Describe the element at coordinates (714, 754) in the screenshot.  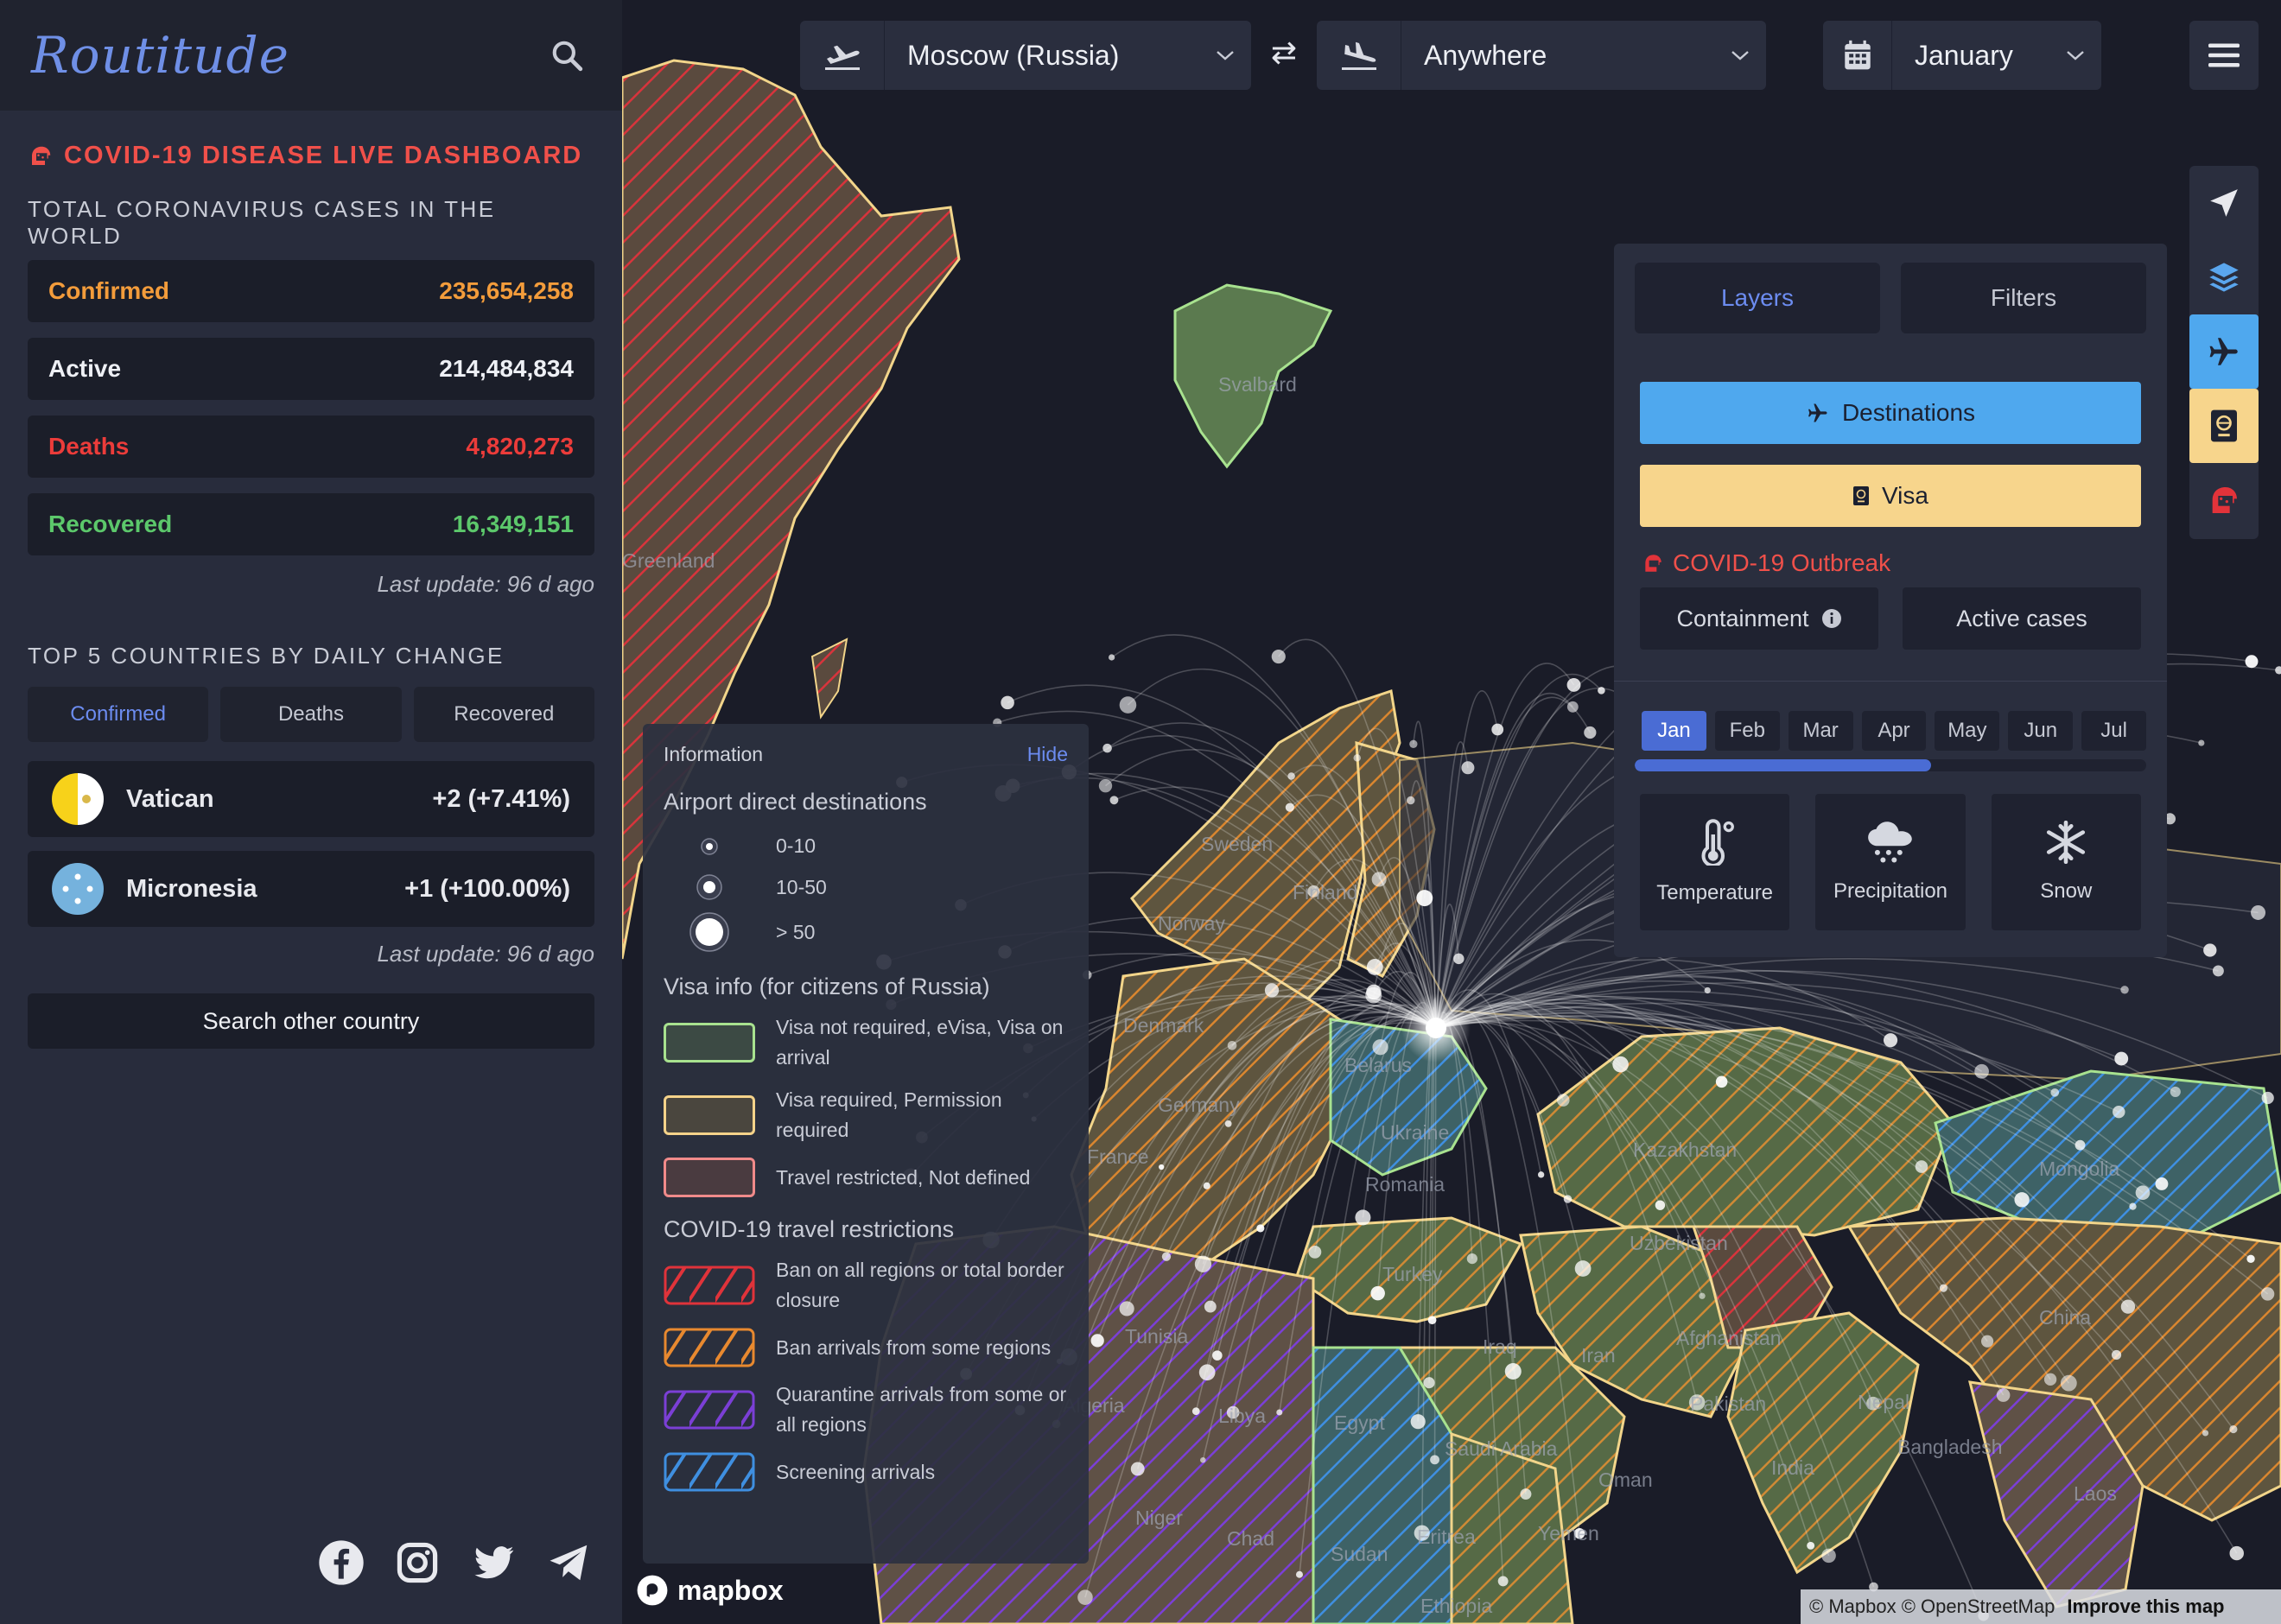
I see `info-title: Information` at that location.